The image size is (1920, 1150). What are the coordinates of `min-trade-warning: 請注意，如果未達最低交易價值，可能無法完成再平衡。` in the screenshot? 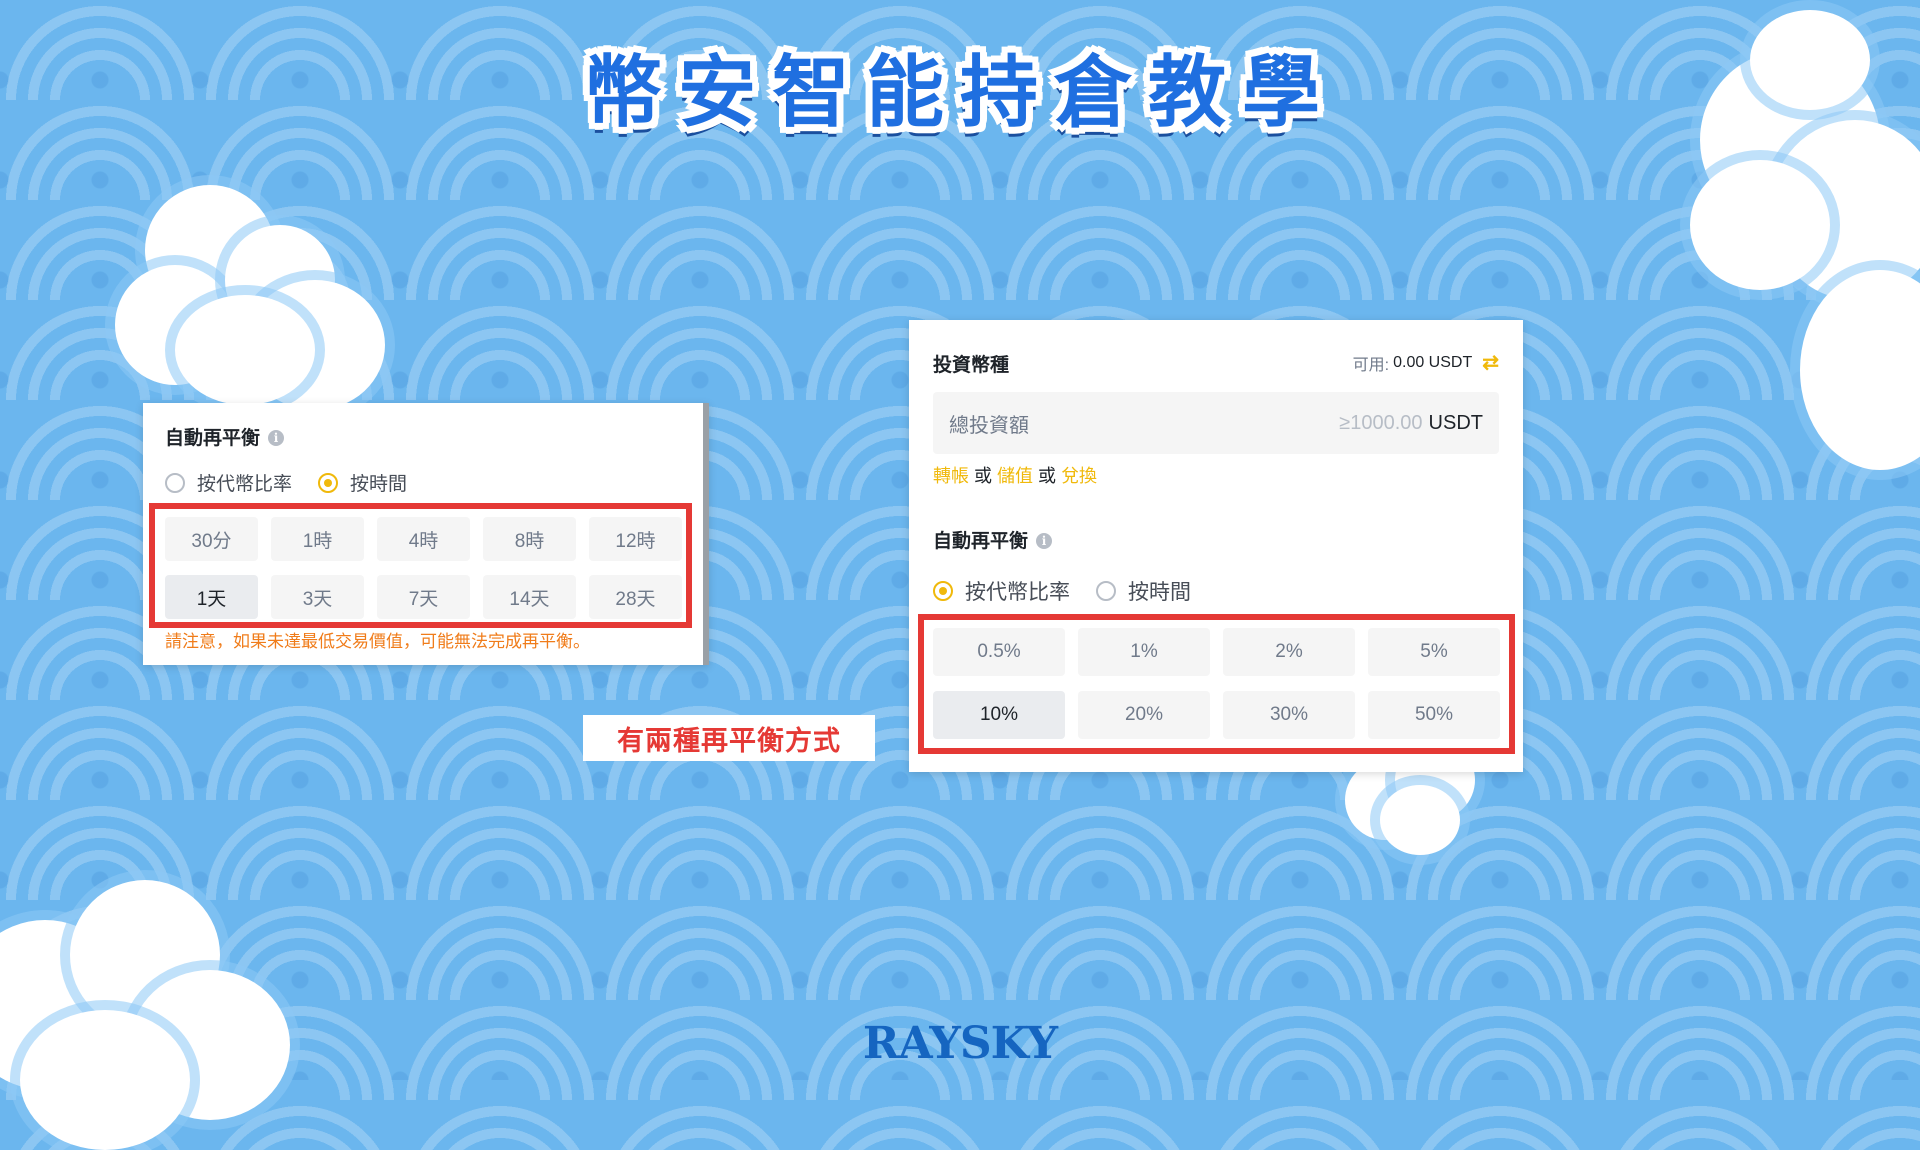 It's located at (377, 641).